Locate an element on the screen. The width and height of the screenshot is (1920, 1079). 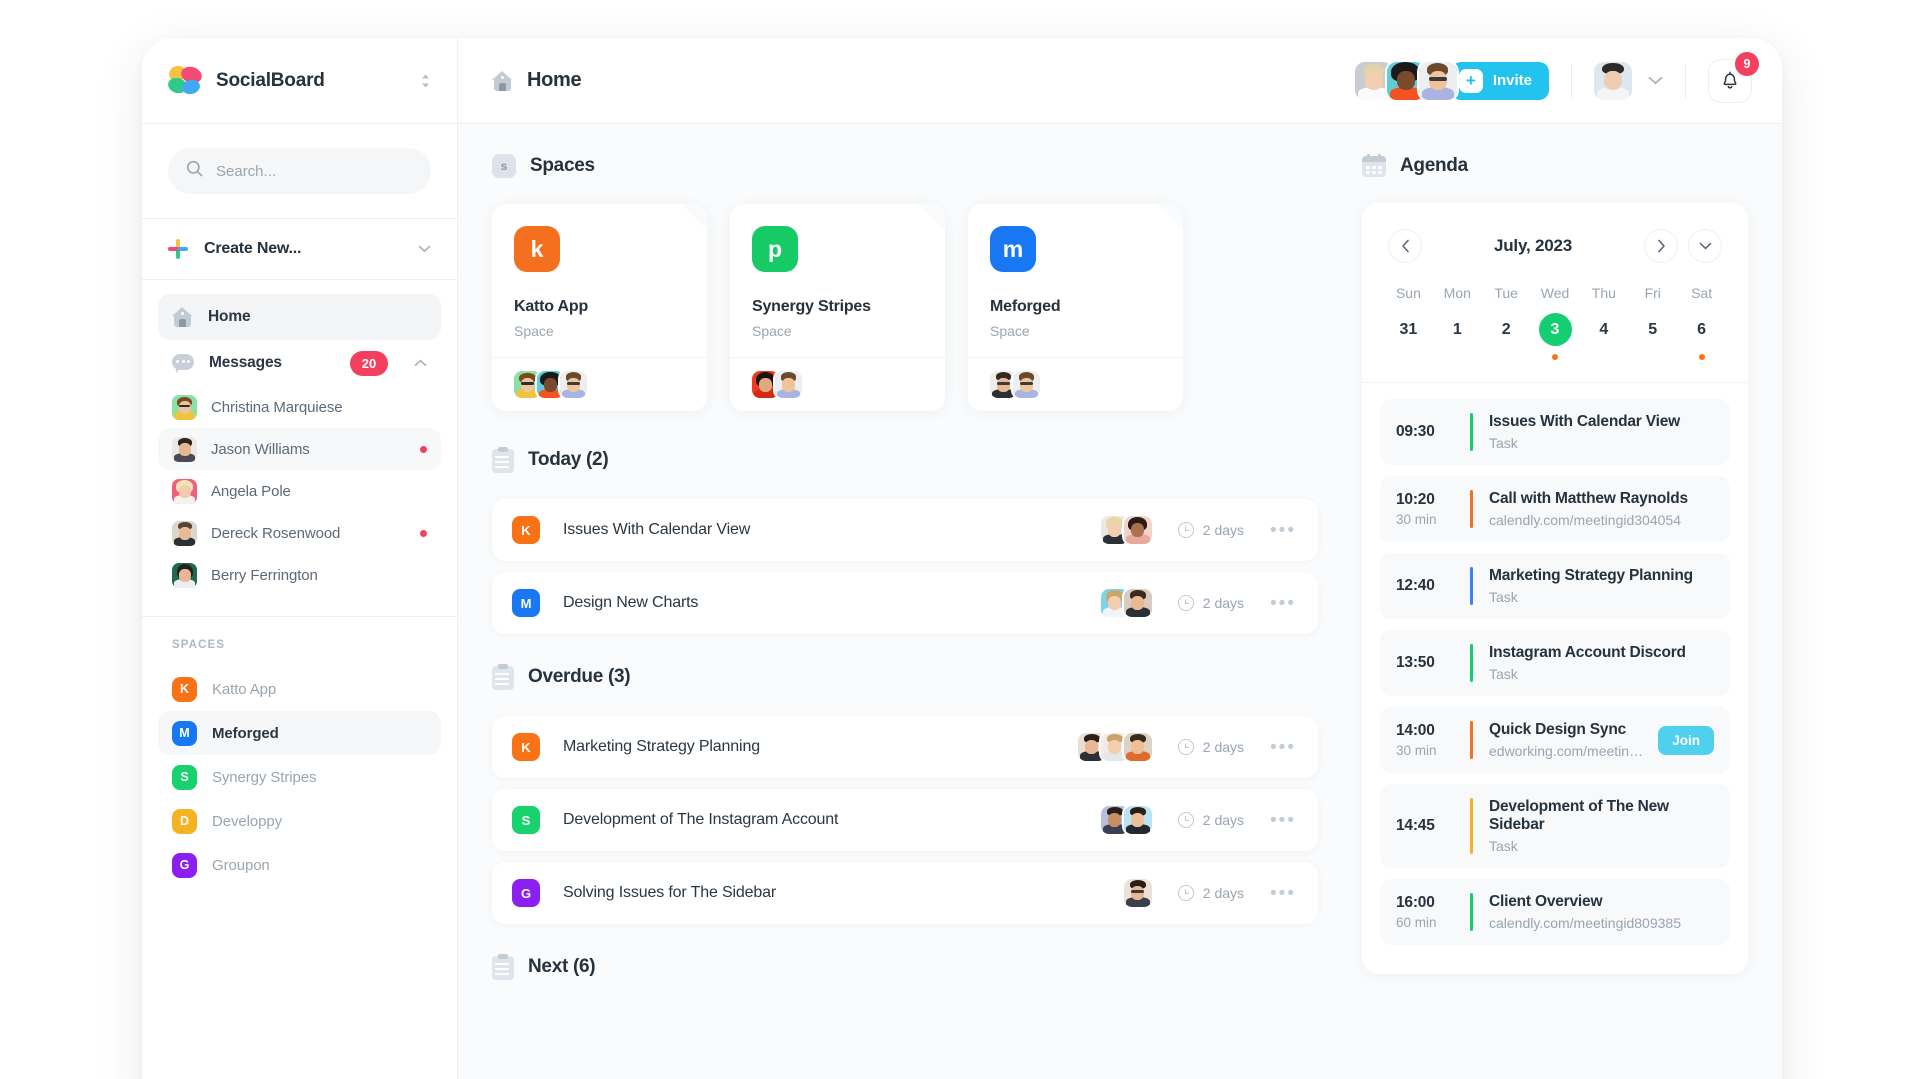
event-subtitle: calendly.com/meetingid809385 is located at coordinates (1585, 923).